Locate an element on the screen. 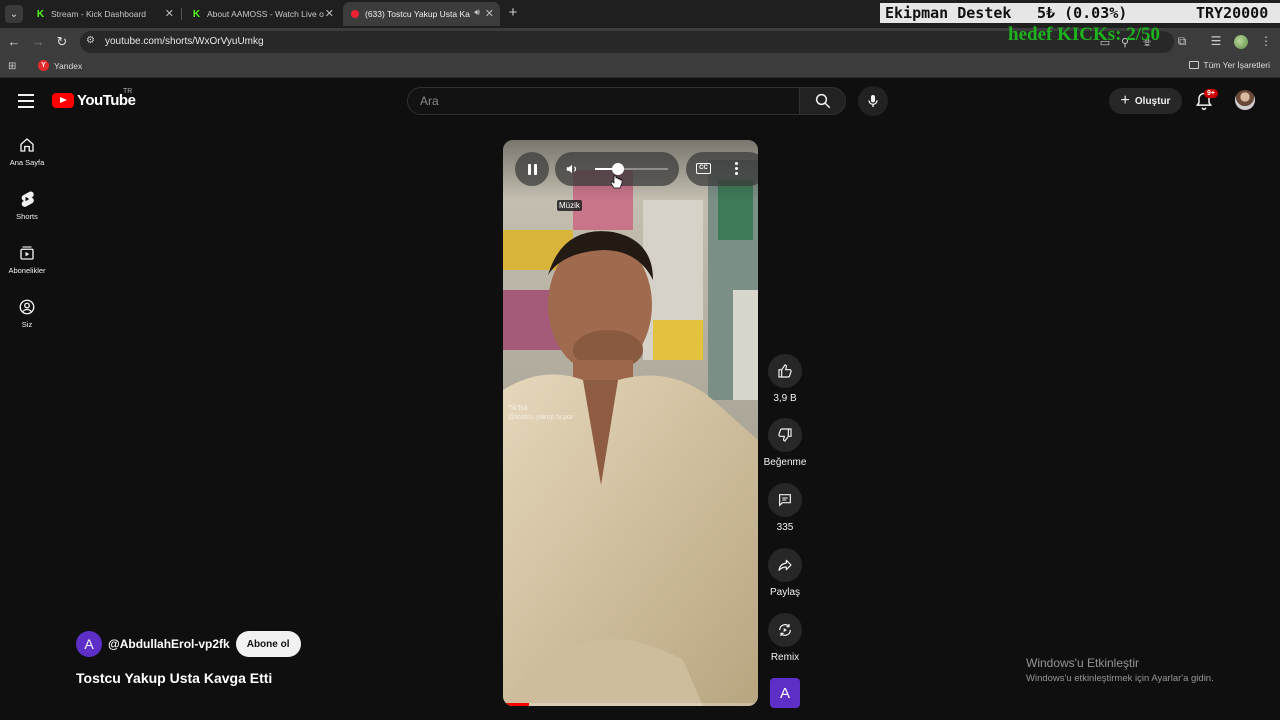  pause-icon is located at coordinates (535, 169).